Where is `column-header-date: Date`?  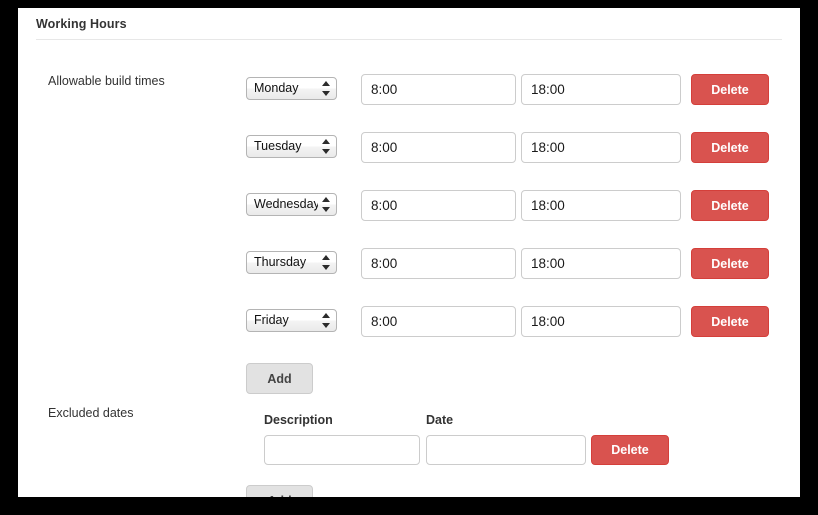 column-header-date: Date is located at coordinates (440, 420).